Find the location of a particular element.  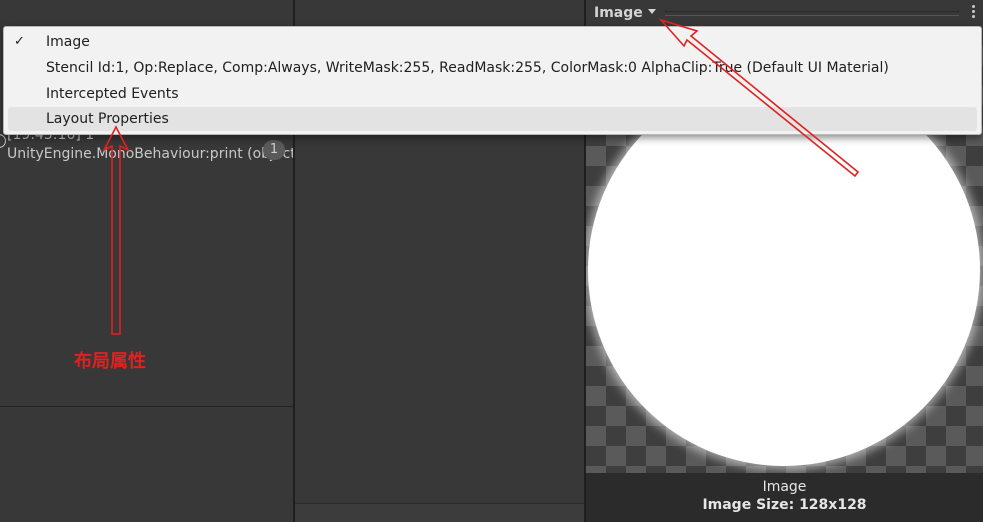

log-detail-text: UnityEngine.MonoBehaviour:print (object) is located at coordinates (150, 154).